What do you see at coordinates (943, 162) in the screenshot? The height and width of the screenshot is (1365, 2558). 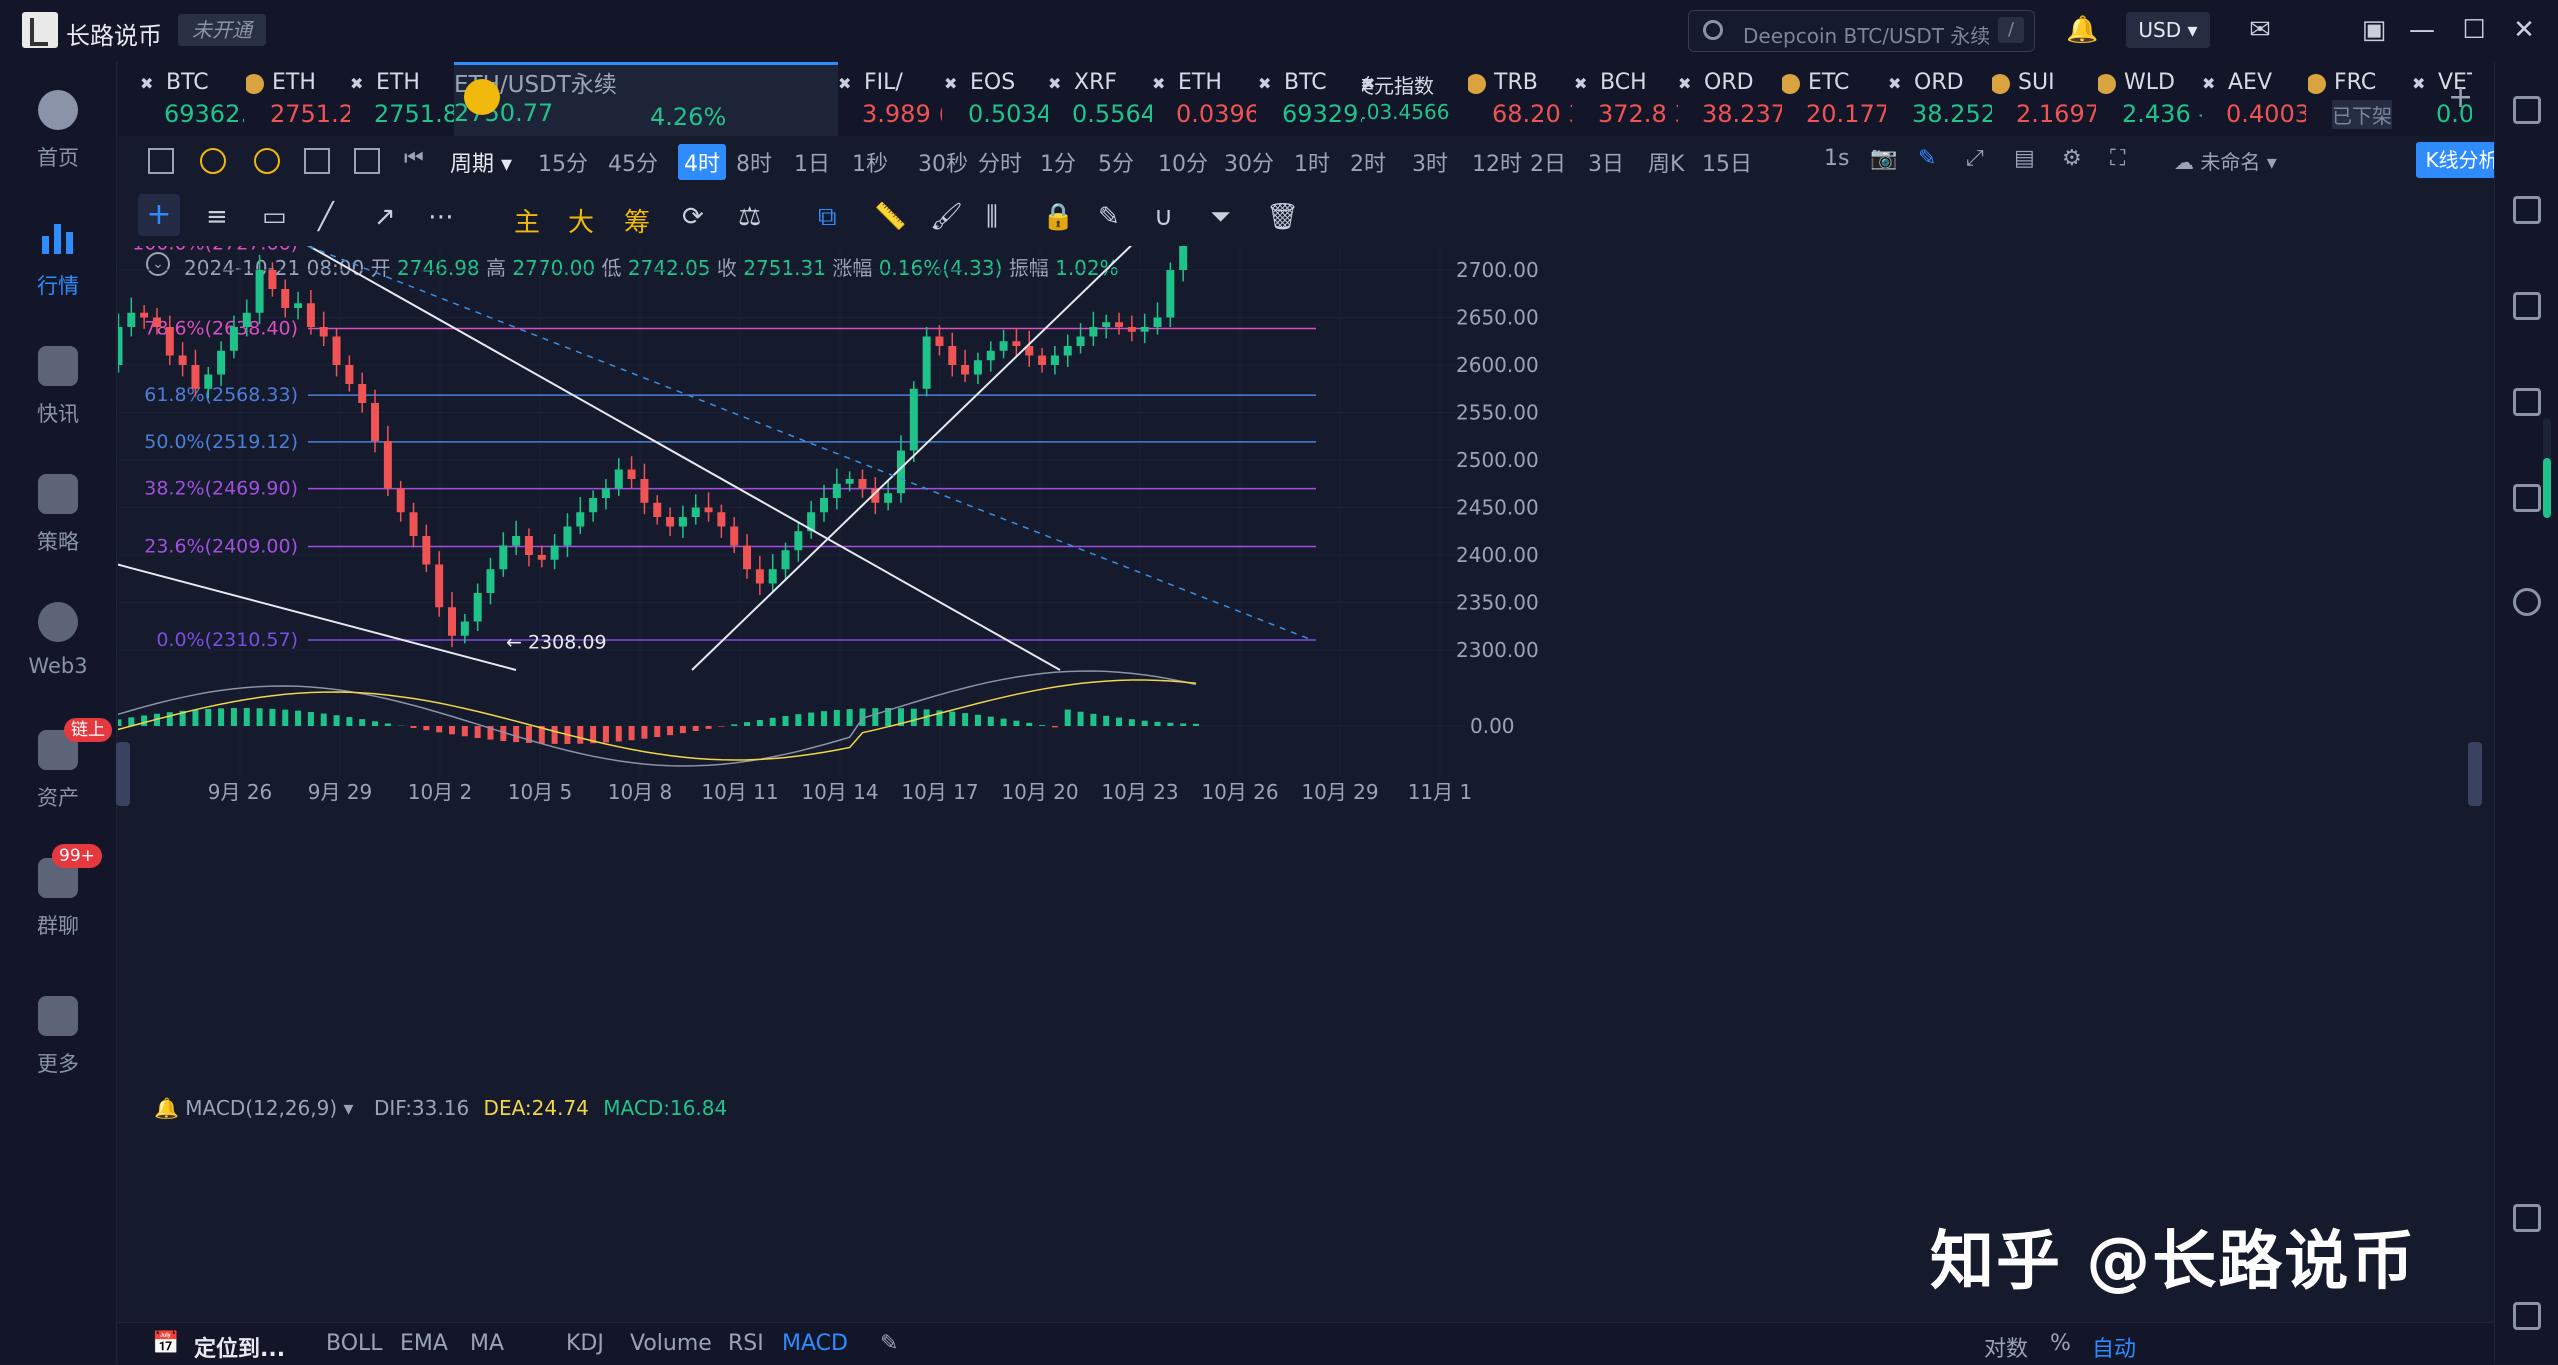 I see `interval-7: 30秒` at bounding box center [943, 162].